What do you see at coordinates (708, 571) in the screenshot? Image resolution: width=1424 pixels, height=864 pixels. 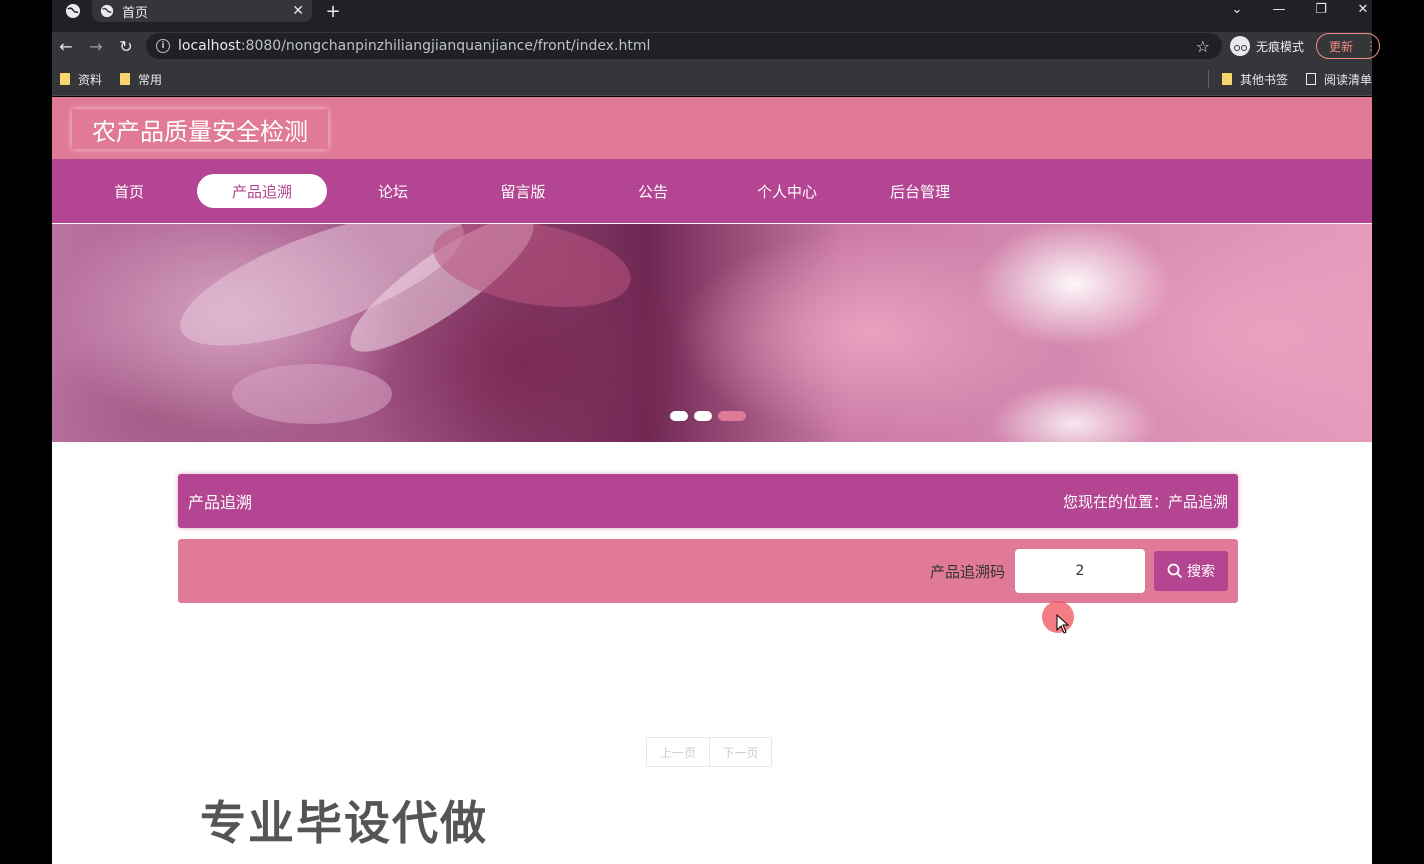 I see `search-bar: 产品追溯码 搜索` at bounding box center [708, 571].